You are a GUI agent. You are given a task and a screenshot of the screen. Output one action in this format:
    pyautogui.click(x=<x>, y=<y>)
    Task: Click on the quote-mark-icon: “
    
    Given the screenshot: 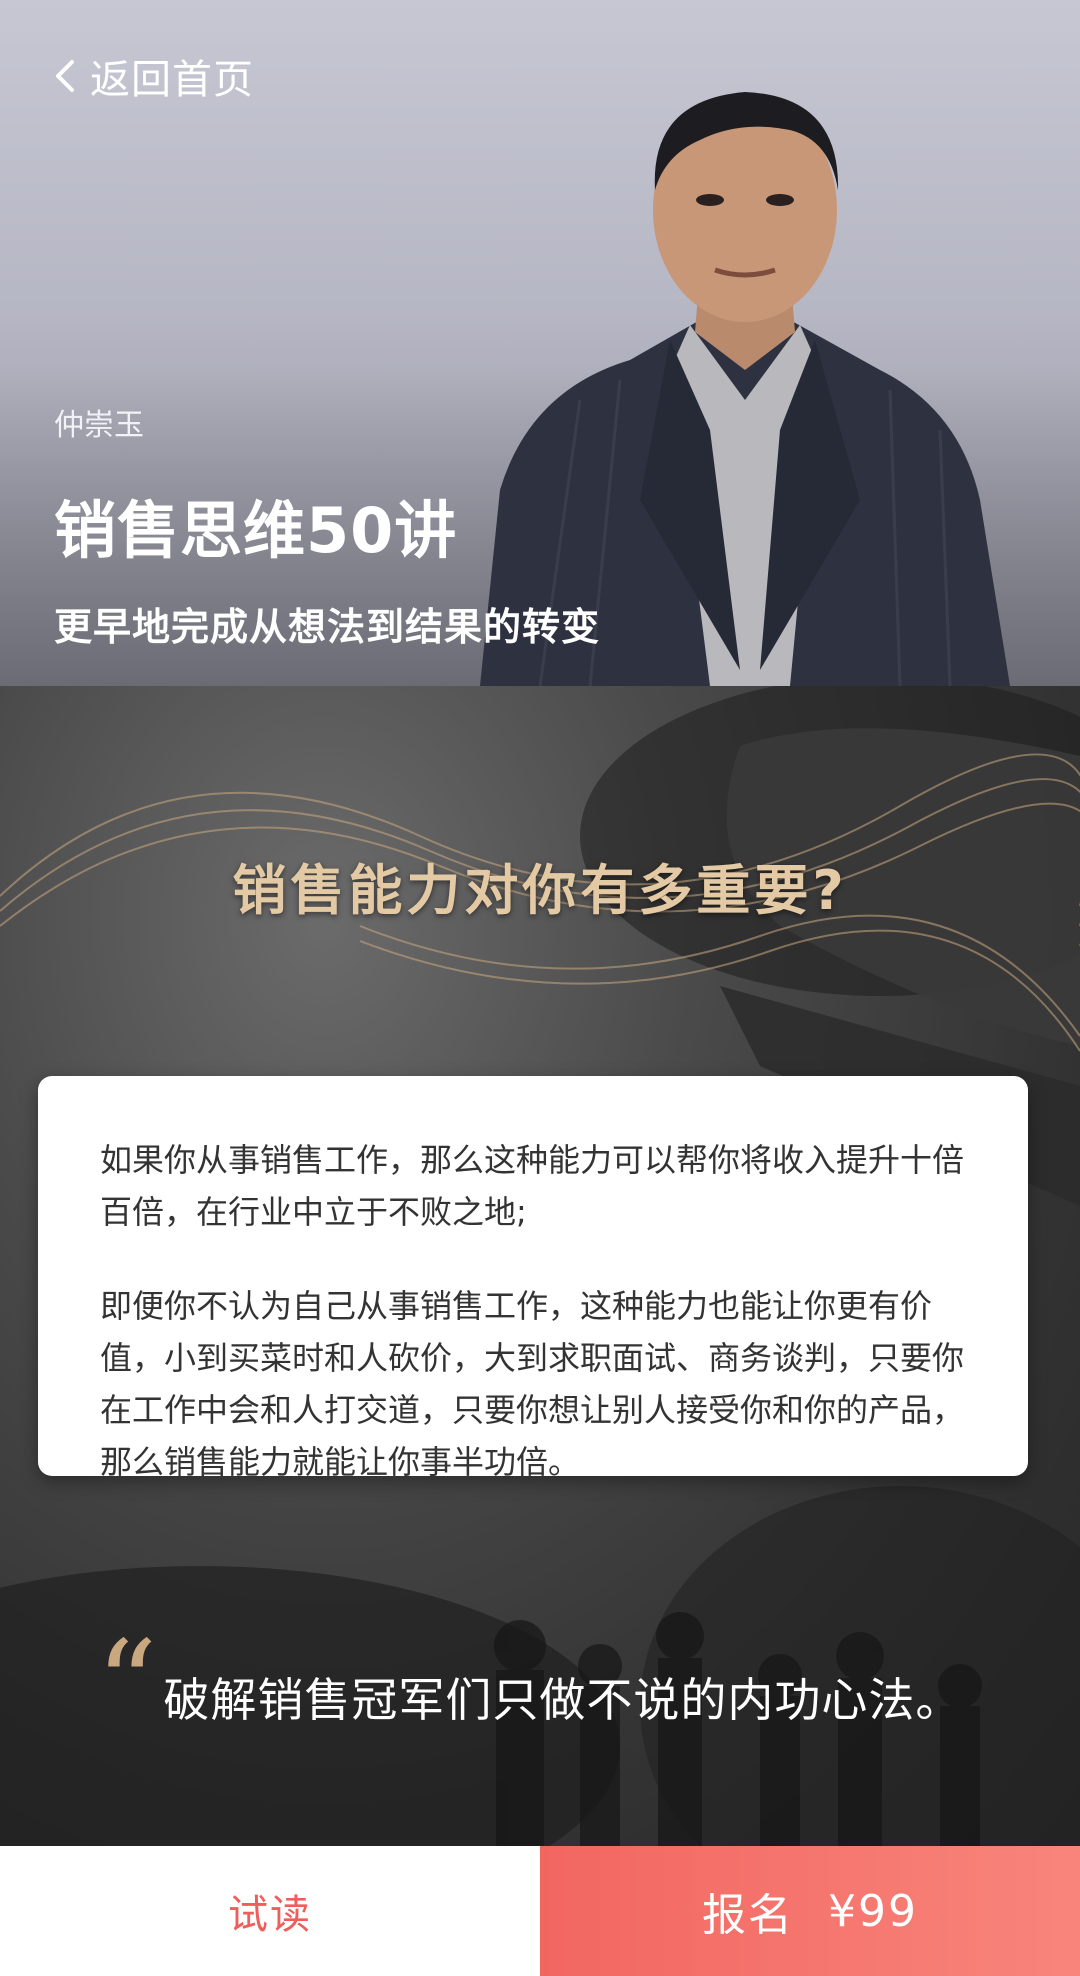 What is the action you would take?
    pyautogui.click(x=127, y=1685)
    